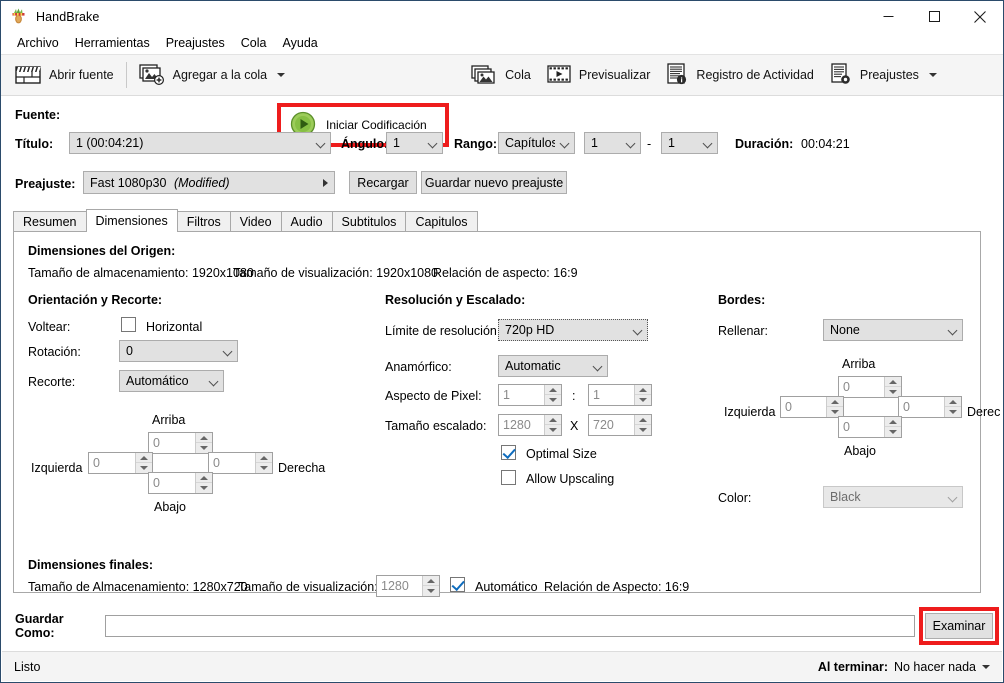 The height and width of the screenshot is (683, 1004). I want to click on crop-top-stepper: 0, so click(180, 443).